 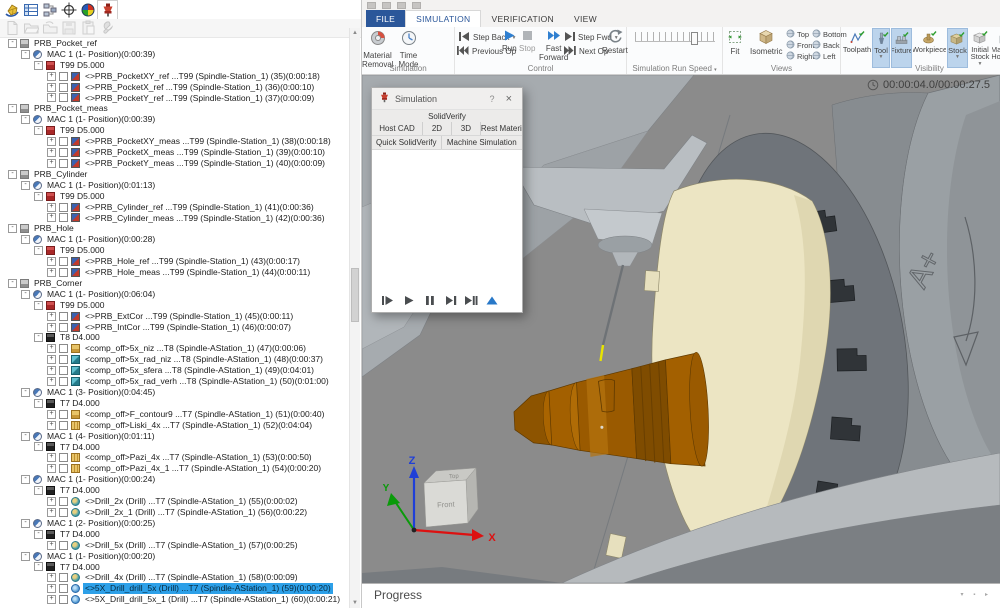 What do you see at coordinates (881, 48) in the screenshot?
I see `visibility-tool-button: Tool ▼` at bounding box center [881, 48].